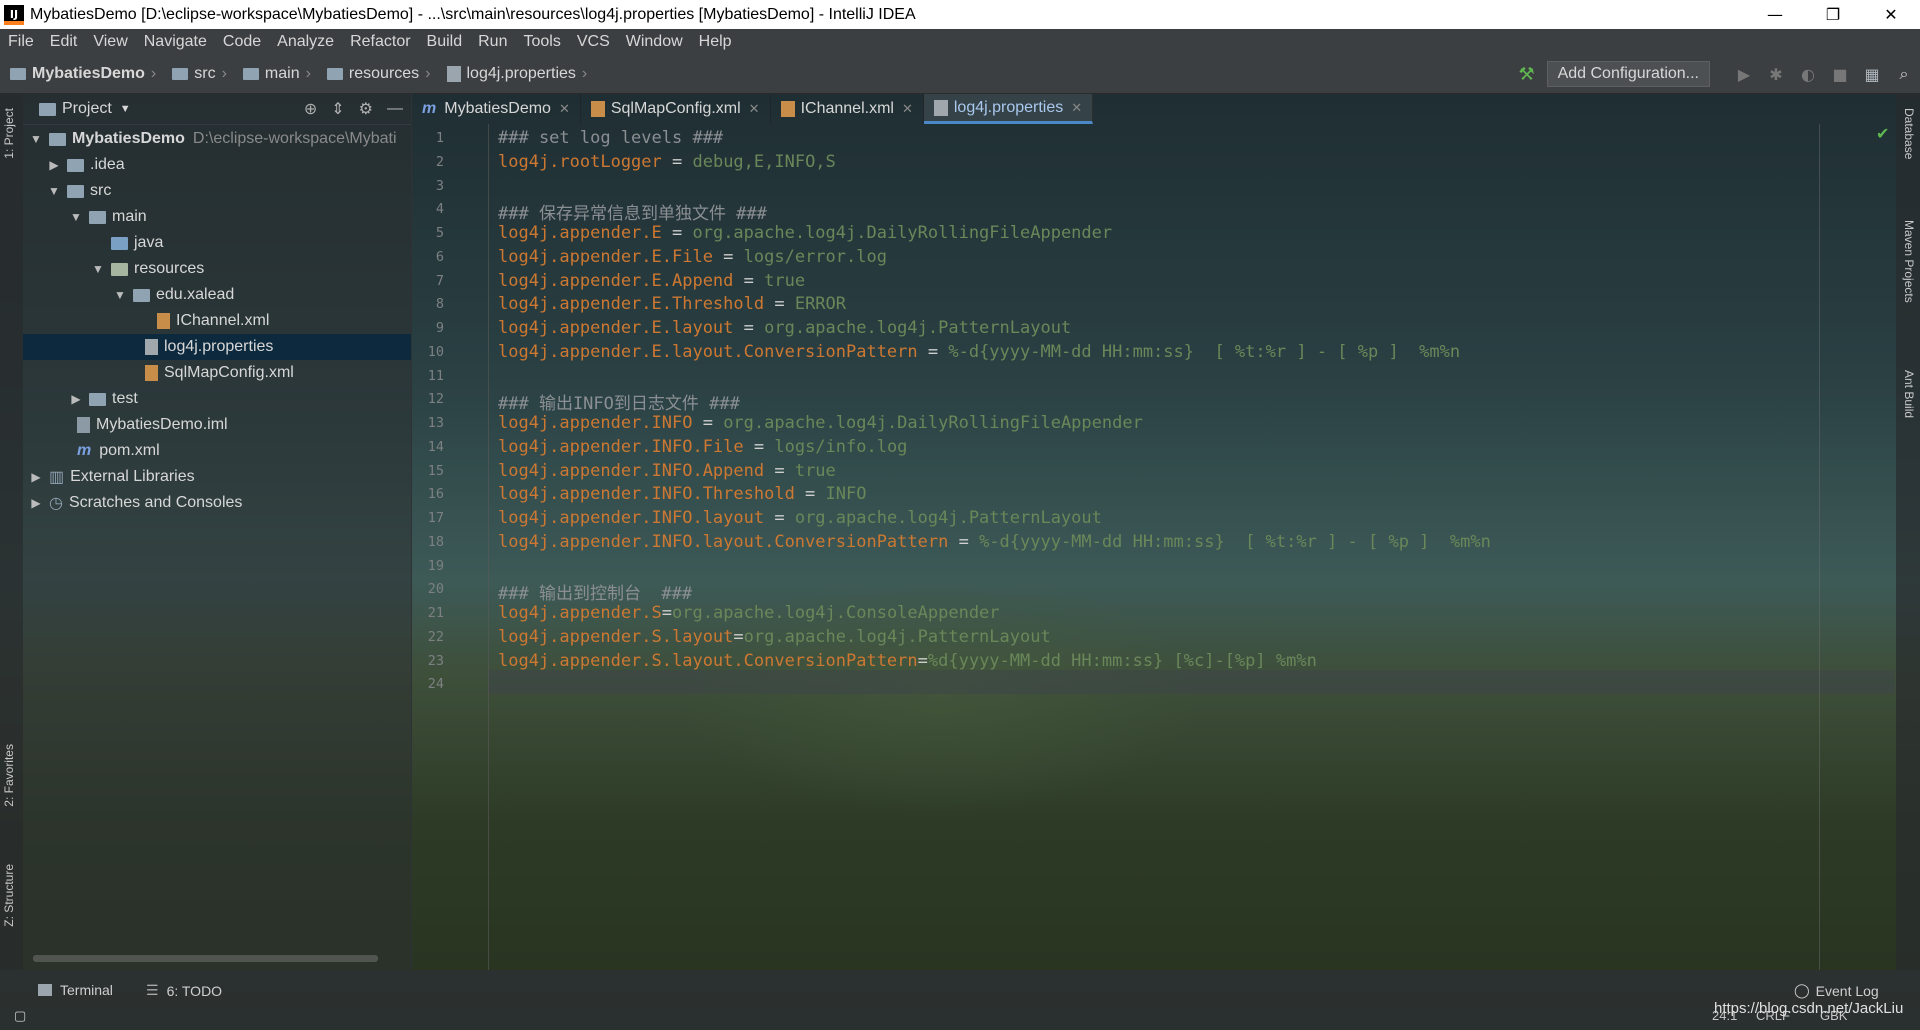 This screenshot has height=1030, width=1920. Describe the element at coordinates (435, 470) in the screenshot. I see `line-number: 15` at that location.